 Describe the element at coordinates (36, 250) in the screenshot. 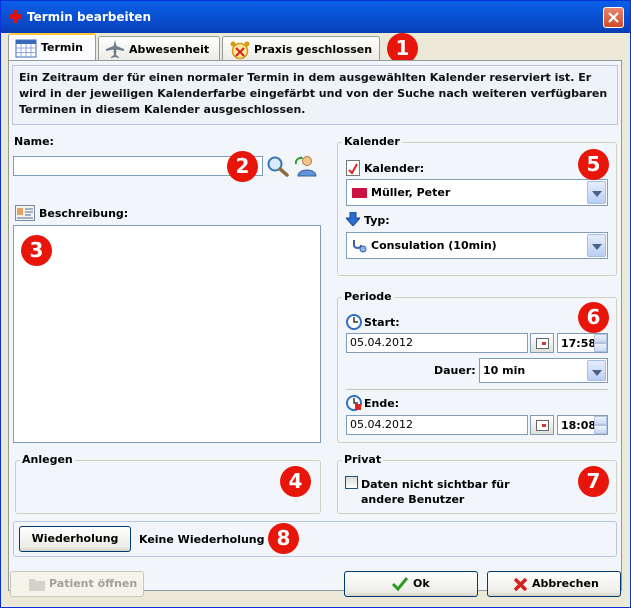

I see `badge-3: 3` at that location.